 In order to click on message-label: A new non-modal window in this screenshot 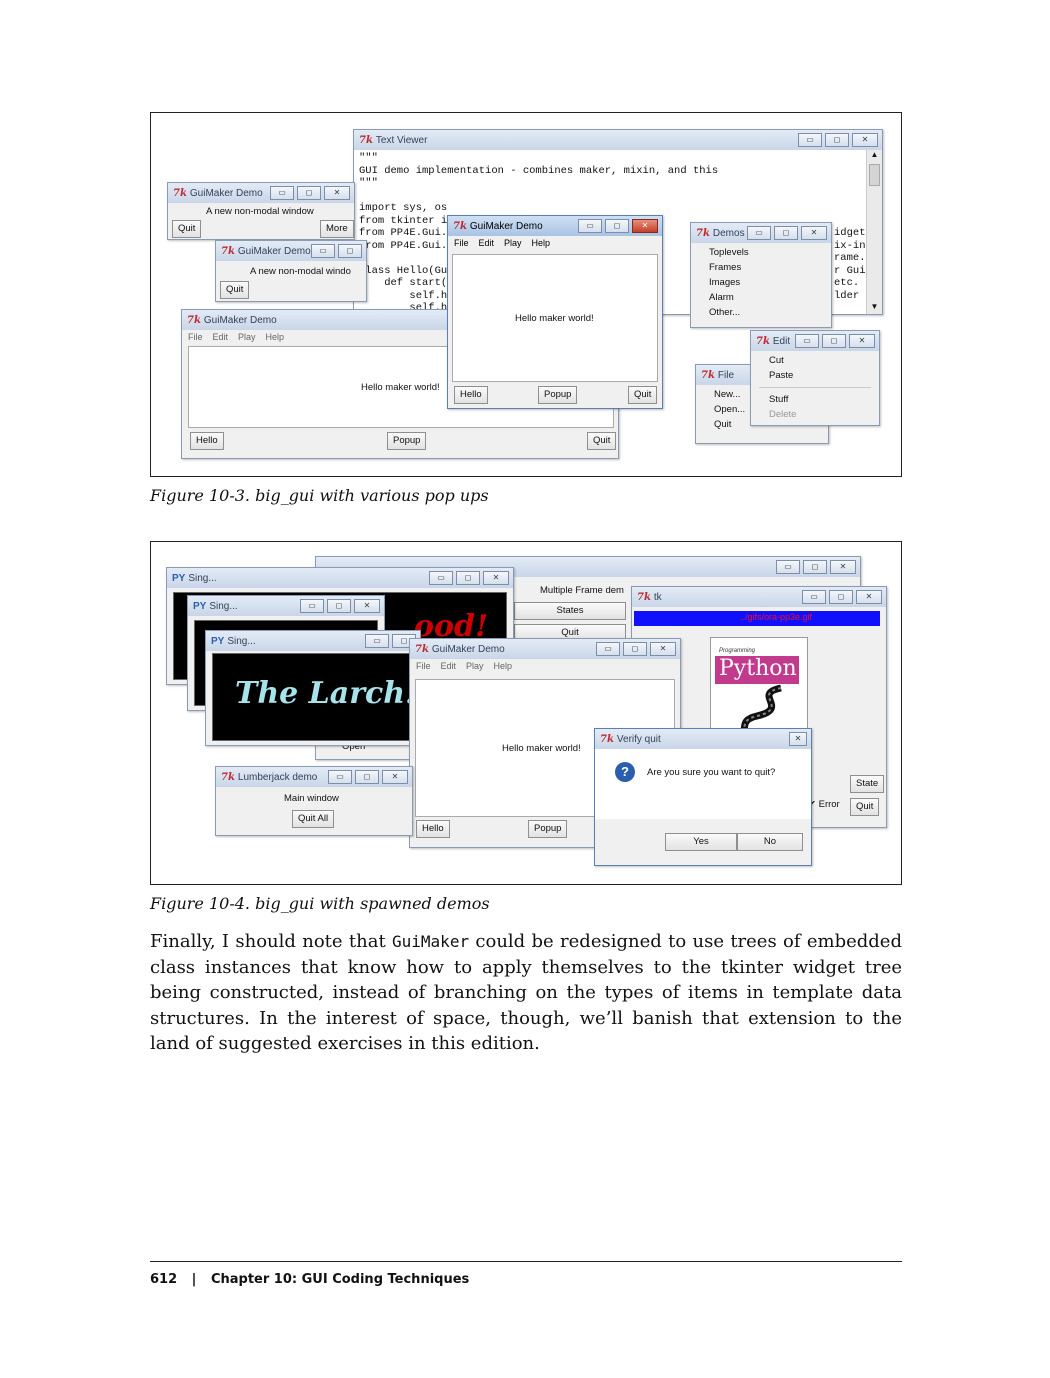, I will do `click(260, 211)`.